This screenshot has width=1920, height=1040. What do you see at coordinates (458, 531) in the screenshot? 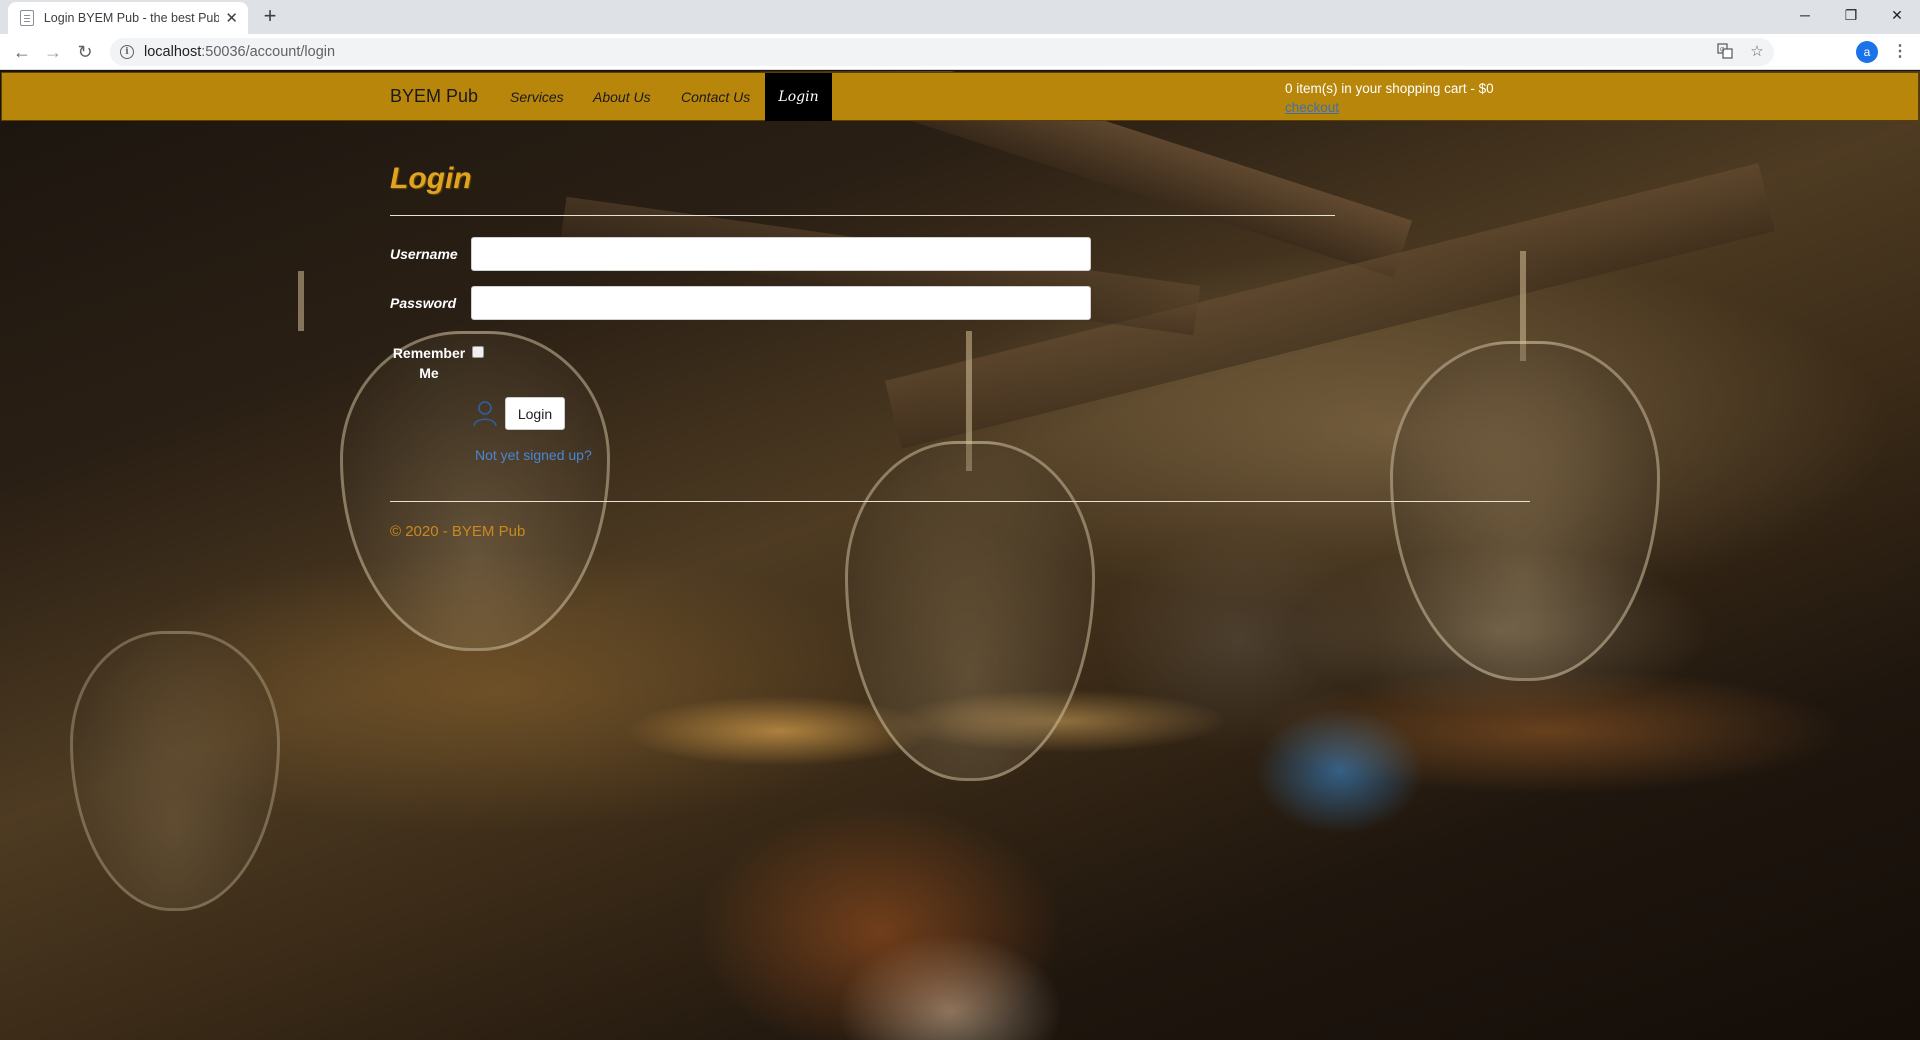
I see `footer-copyright: © 2020 - BYEM Pub` at bounding box center [458, 531].